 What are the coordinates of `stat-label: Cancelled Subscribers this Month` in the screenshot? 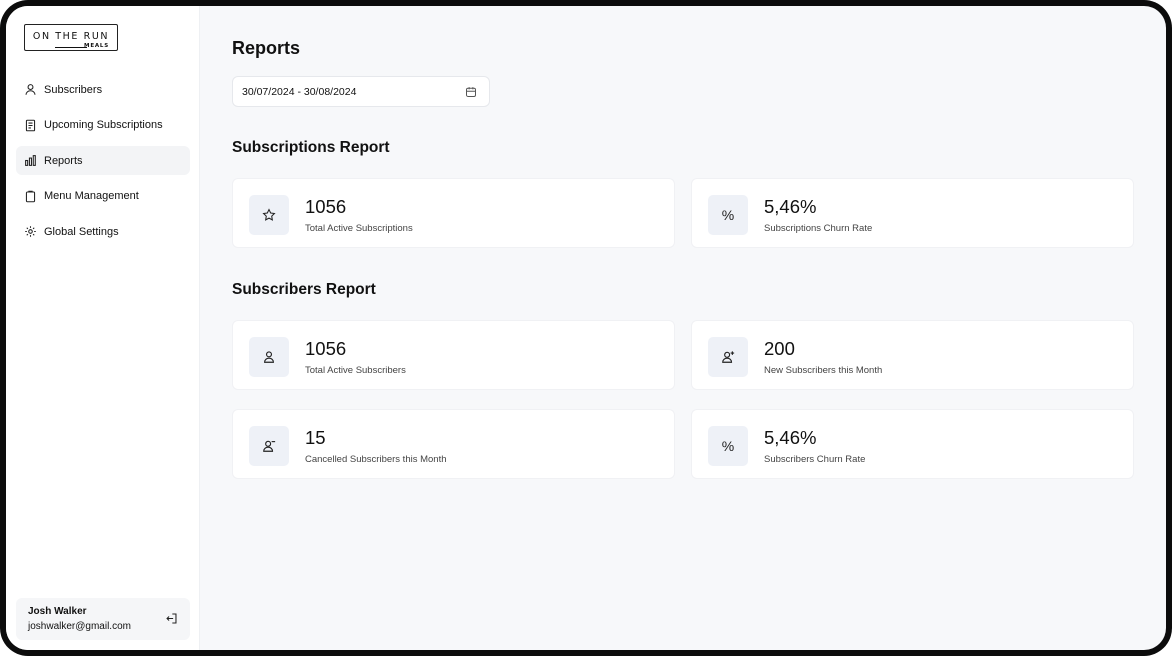 It's located at (376, 459).